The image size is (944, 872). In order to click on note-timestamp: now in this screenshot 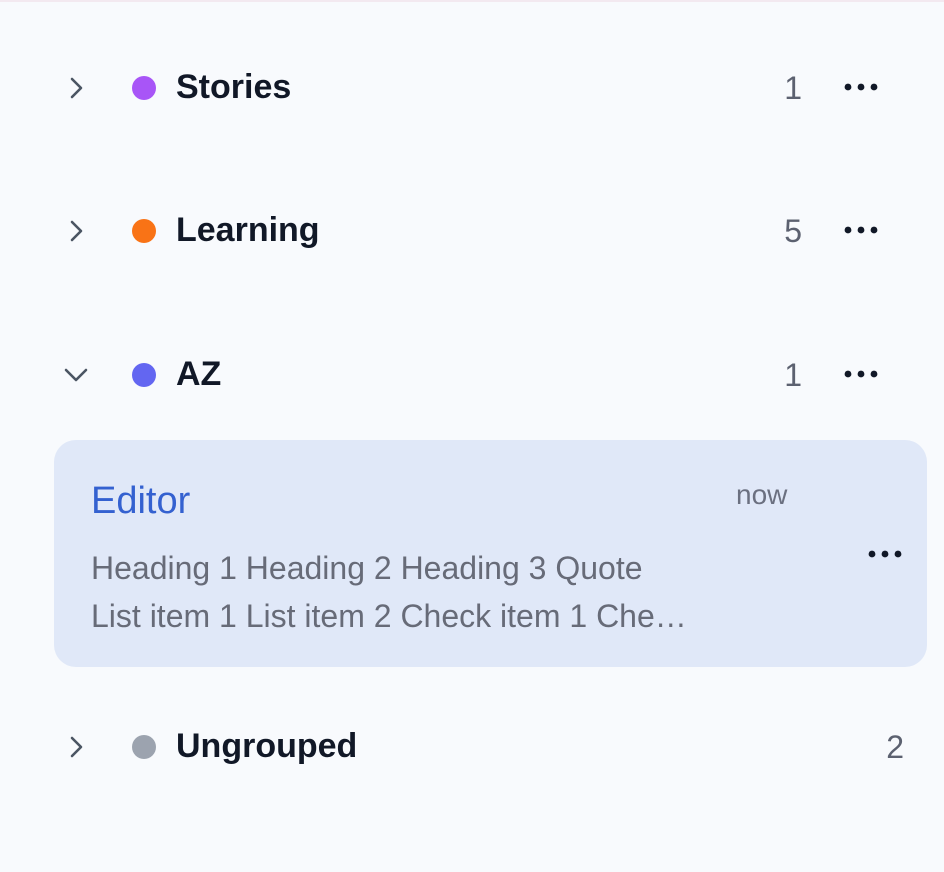, I will do `click(762, 494)`.